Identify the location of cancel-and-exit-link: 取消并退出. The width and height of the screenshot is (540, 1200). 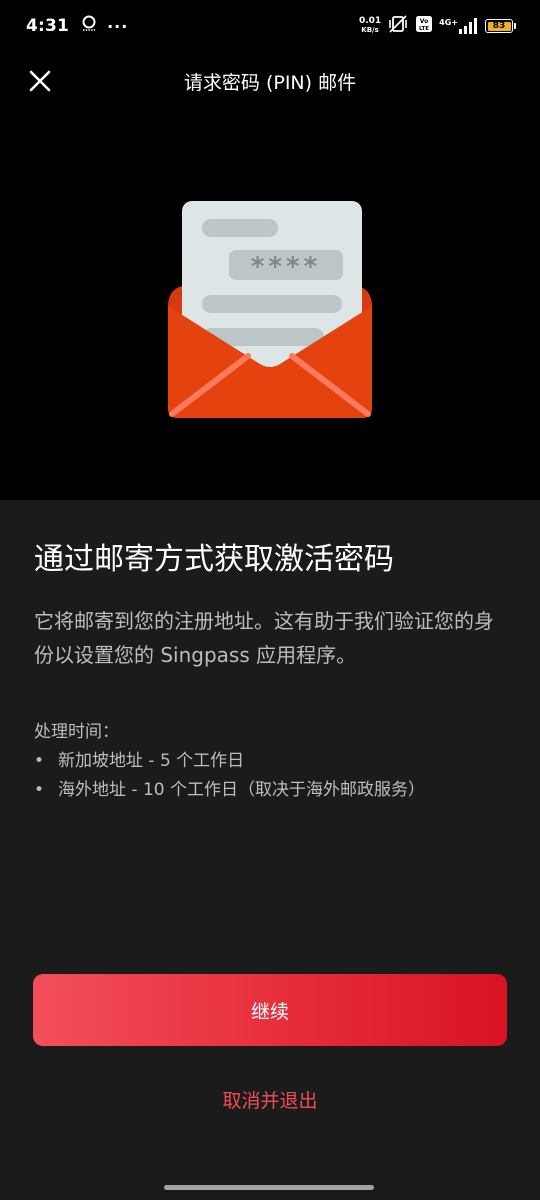
(270, 1099).